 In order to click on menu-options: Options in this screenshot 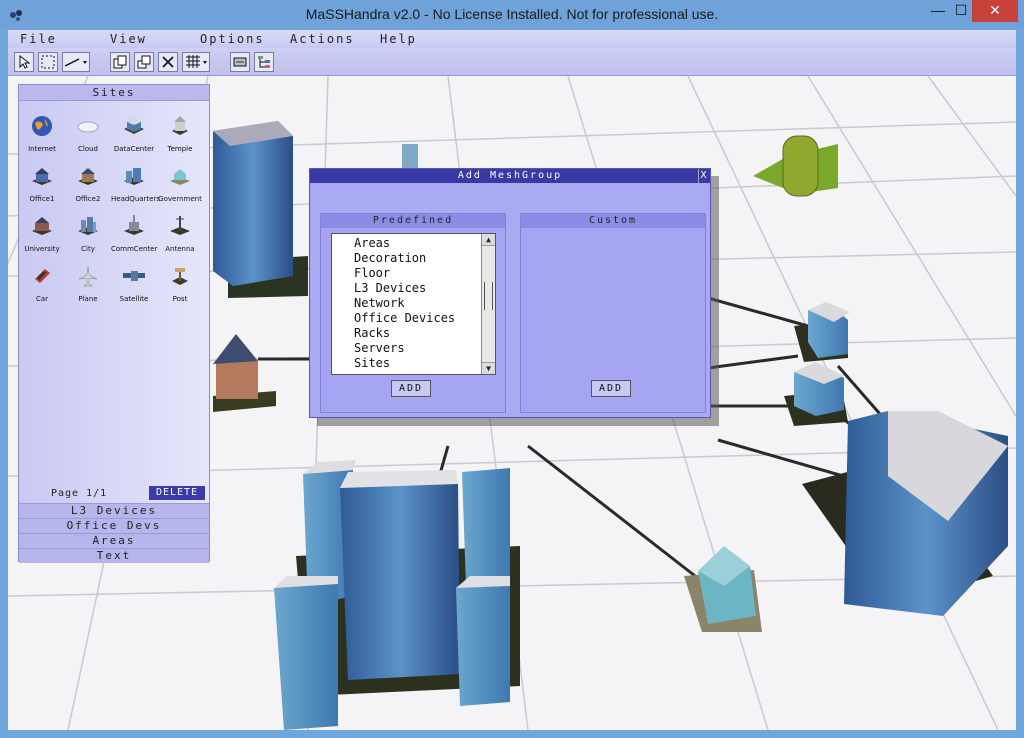, I will do `click(232, 39)`.